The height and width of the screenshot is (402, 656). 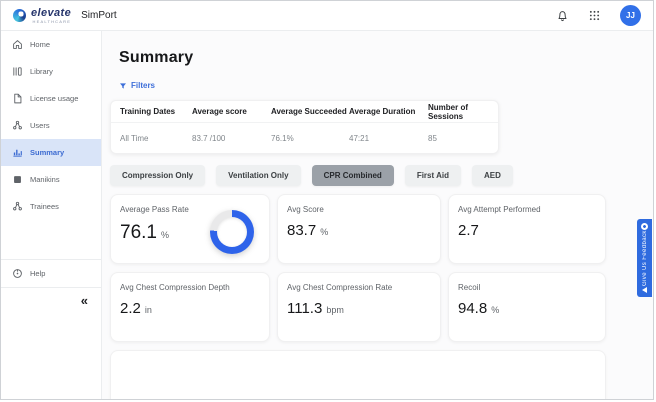 What do you see at coordinates (45, 179) in the screenshot?
I see `sidebar-item-label: Manikins` at bounding box center [45, 179].